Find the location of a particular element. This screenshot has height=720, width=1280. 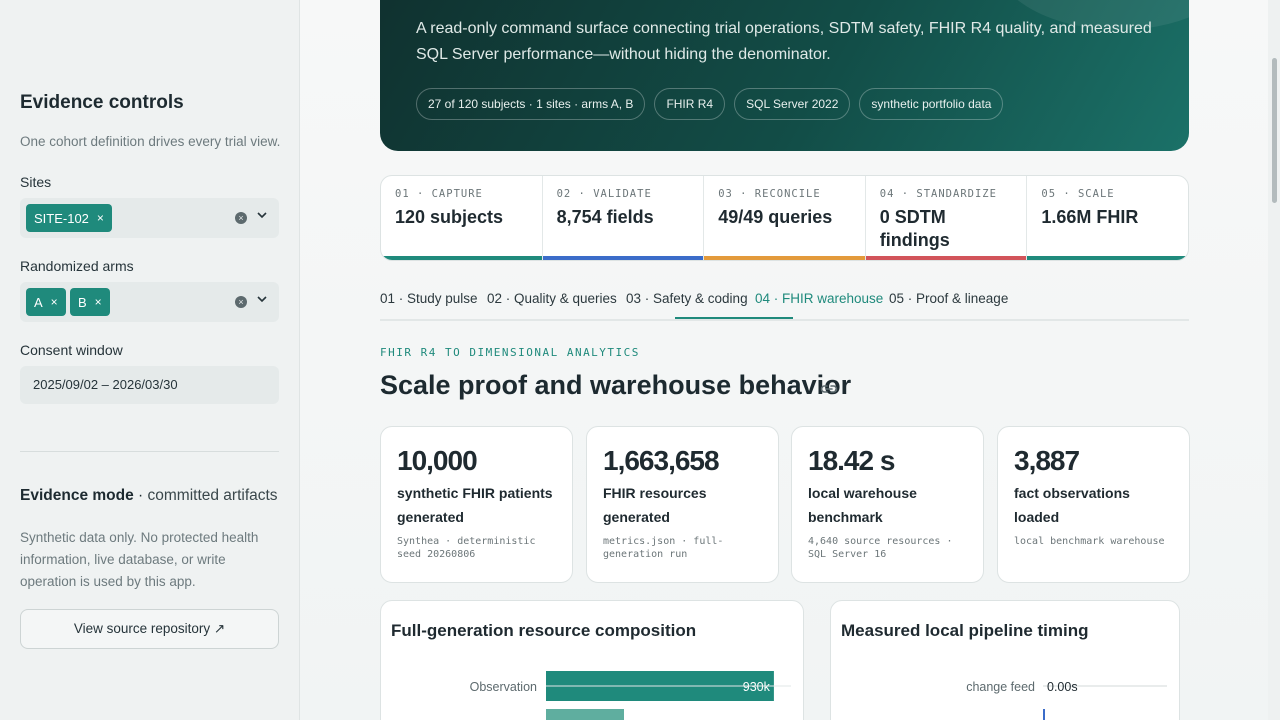

sidebar-title: Evidence controls is located at coordinates (102, 102).